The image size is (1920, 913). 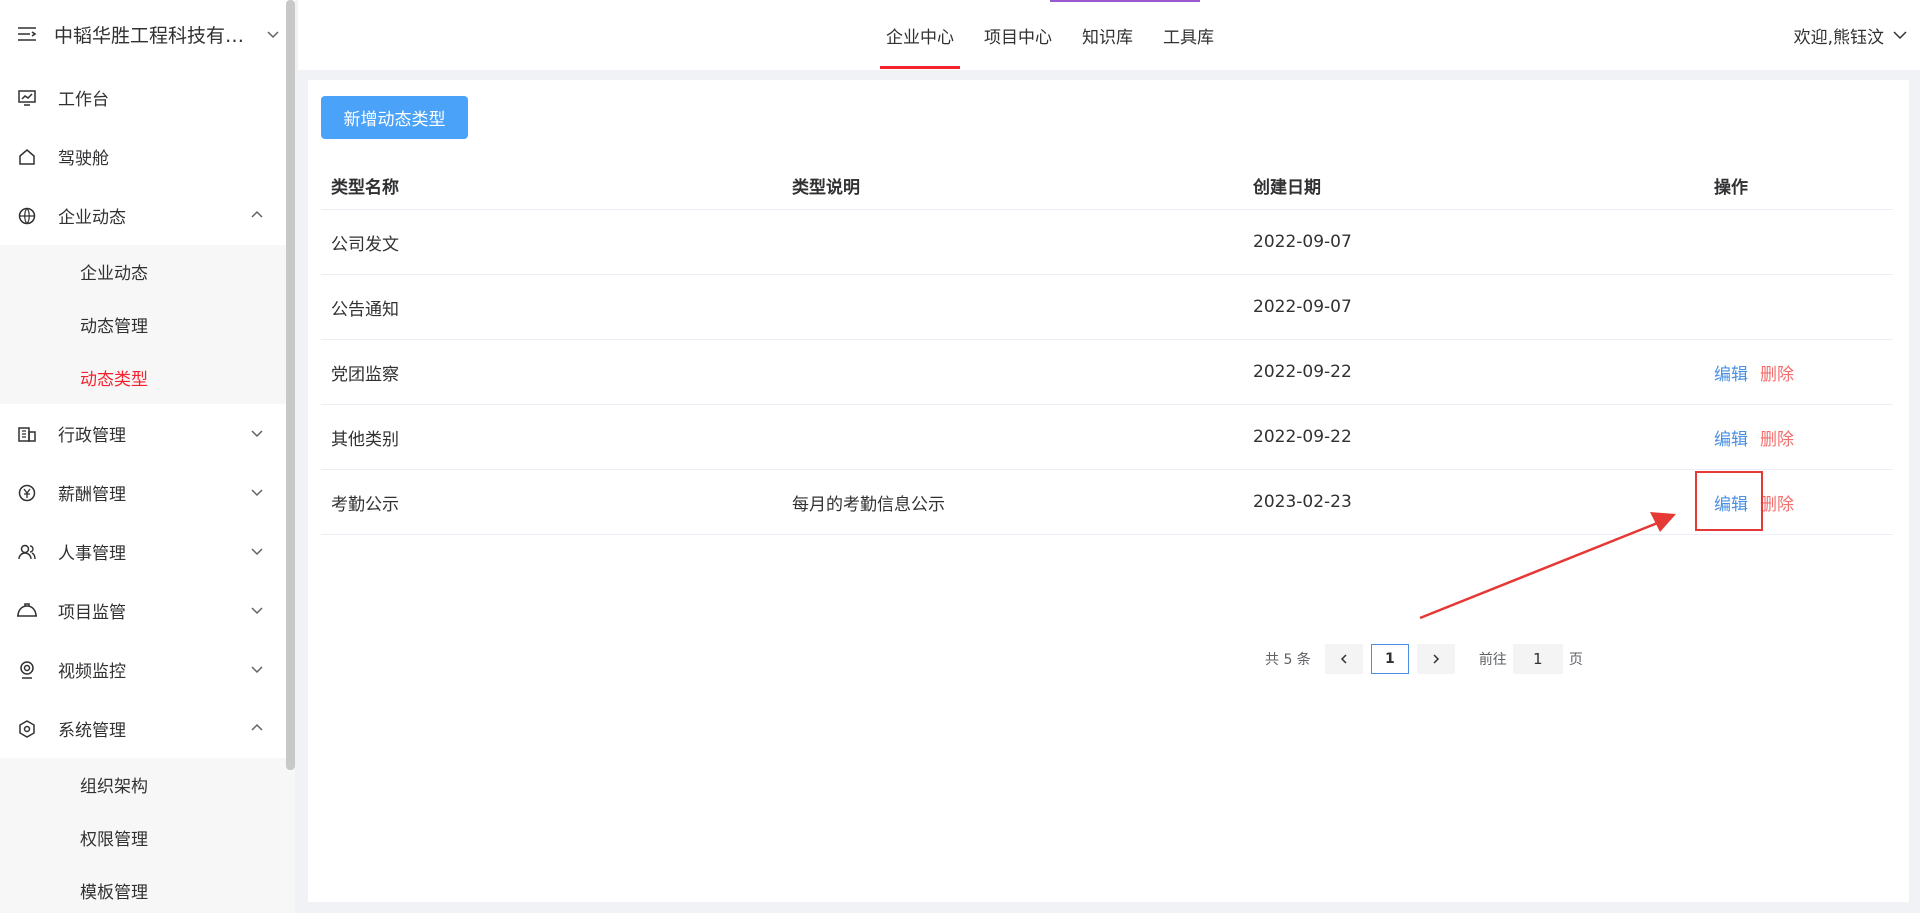 What do you see at coordinates (27, 98) in the screenshot?
I see `monitor-chart-icon` at bounding box center [27, 98].